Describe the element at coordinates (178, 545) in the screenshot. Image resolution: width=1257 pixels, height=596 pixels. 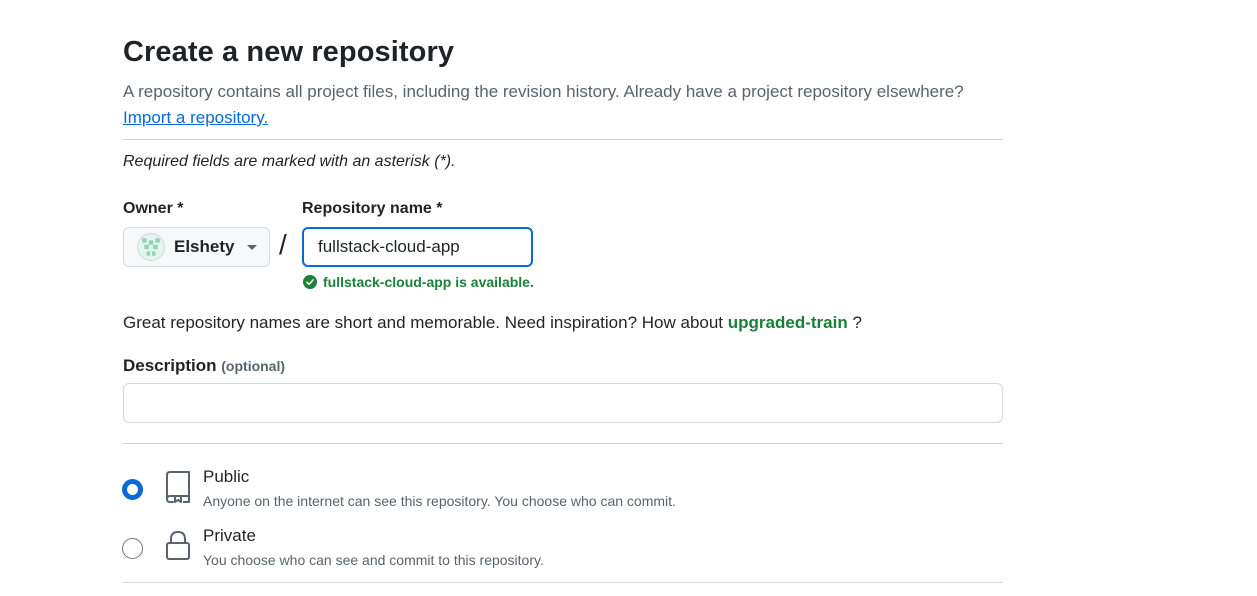
I see `lock-icon` at that location.